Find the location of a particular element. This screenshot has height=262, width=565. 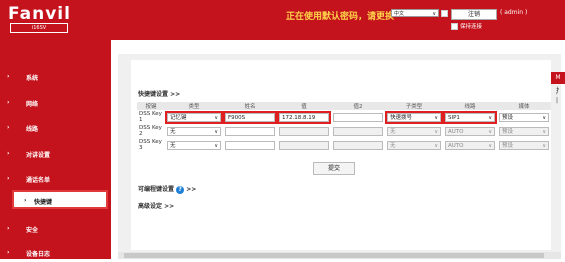

name-input: F900S is located at coordinates (250, 117).